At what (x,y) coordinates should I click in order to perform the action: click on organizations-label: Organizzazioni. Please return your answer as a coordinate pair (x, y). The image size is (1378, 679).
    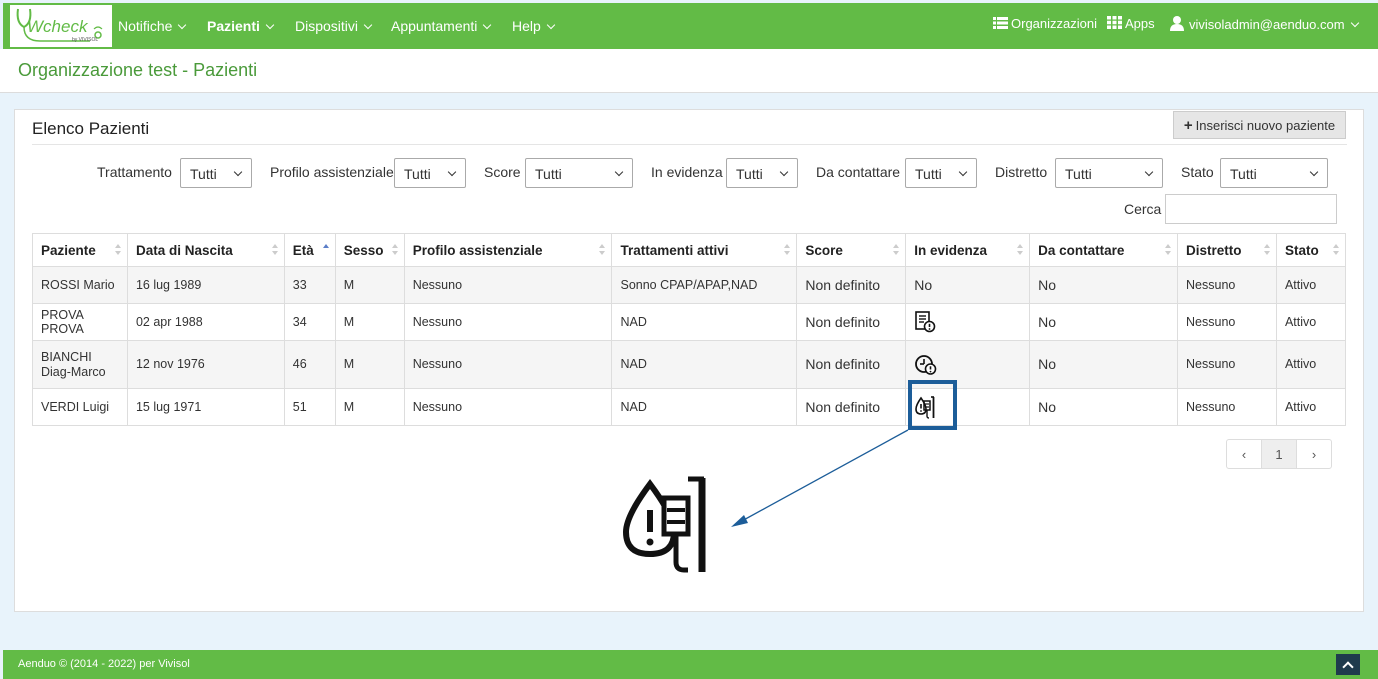
    Looking at the image, I should click on (1054, 23).